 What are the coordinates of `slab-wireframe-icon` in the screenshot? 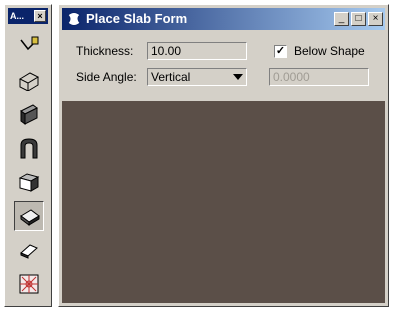 It's located at (29, 81).